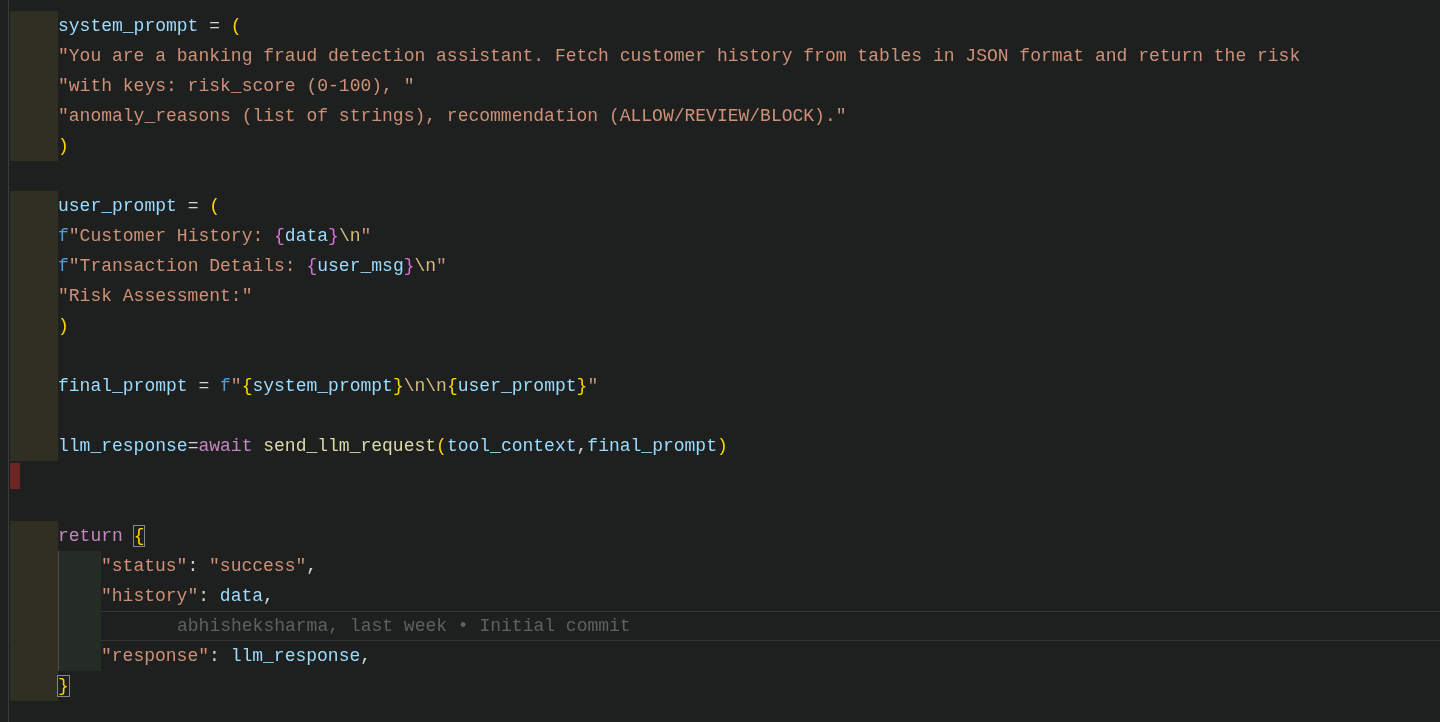 The width and height of the screenshot is (1440, 722). Describe the element at coordinates (209, 566) in the screenshot. I see `code-line: "status": "success",` at that location.